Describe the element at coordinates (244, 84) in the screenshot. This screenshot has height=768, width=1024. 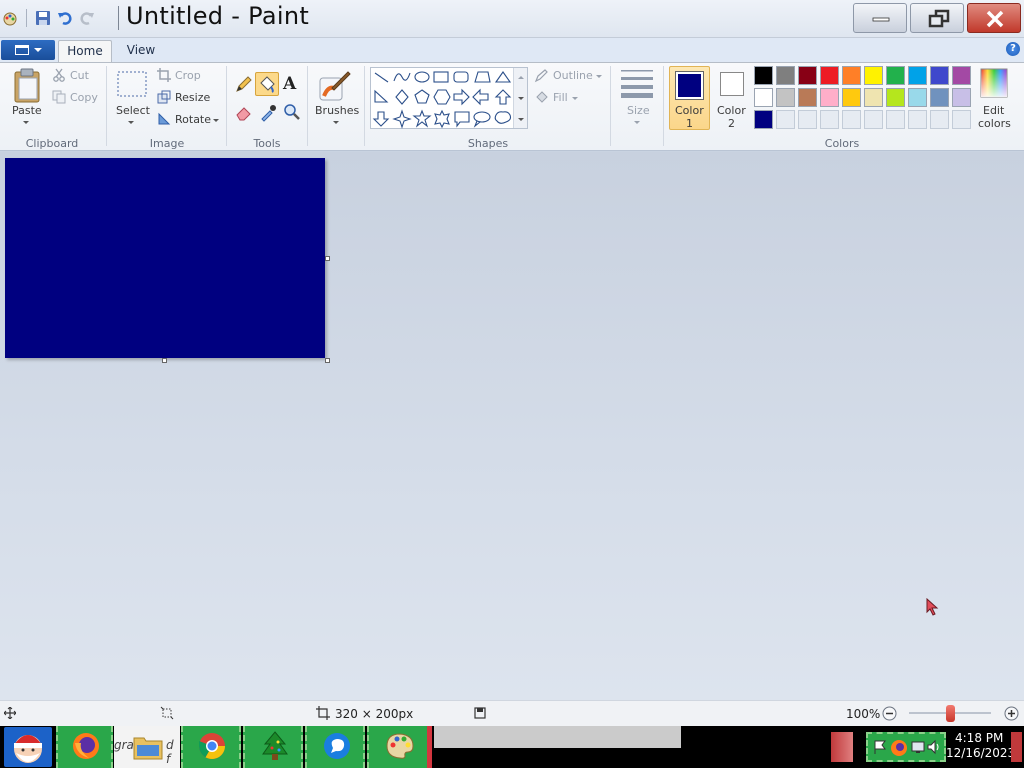
I see `pencil-icon` at that location.